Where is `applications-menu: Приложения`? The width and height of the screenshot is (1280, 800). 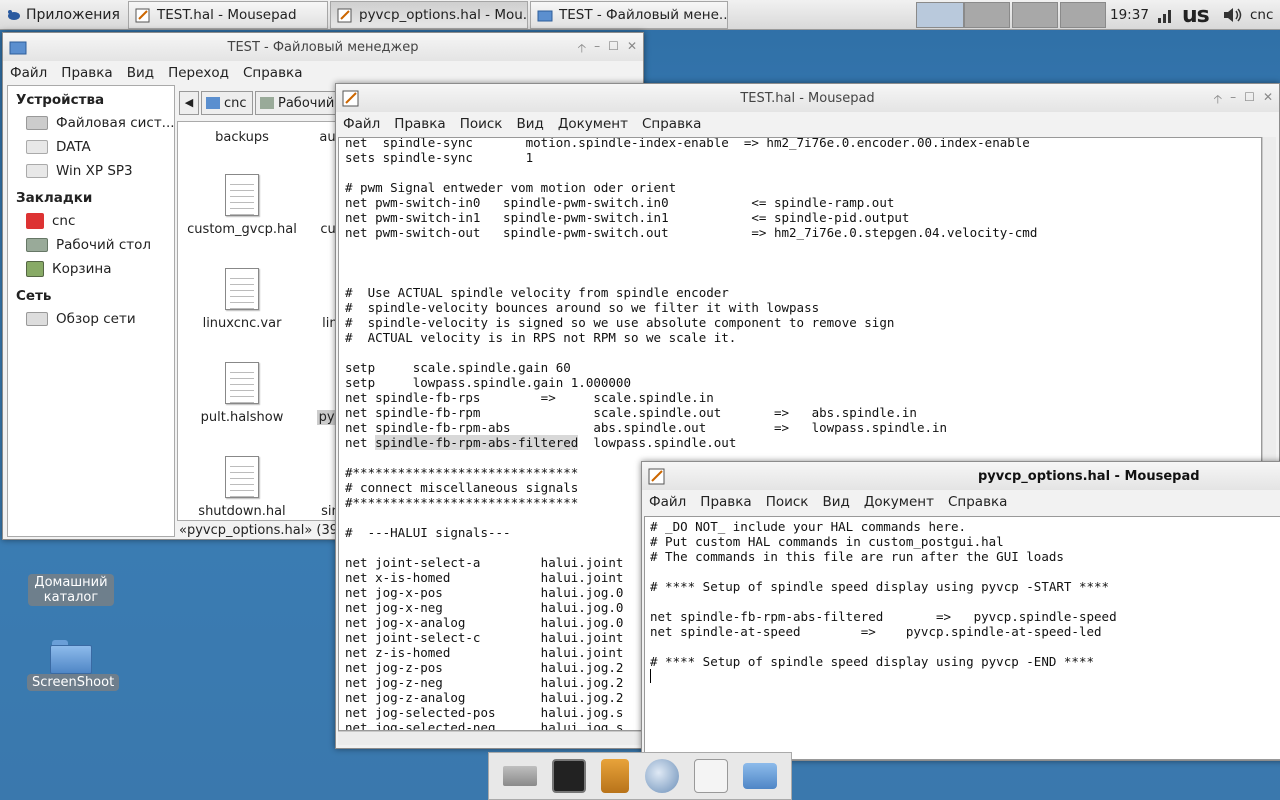
applications-menu: Приложения is located at coordinates (65, 15).